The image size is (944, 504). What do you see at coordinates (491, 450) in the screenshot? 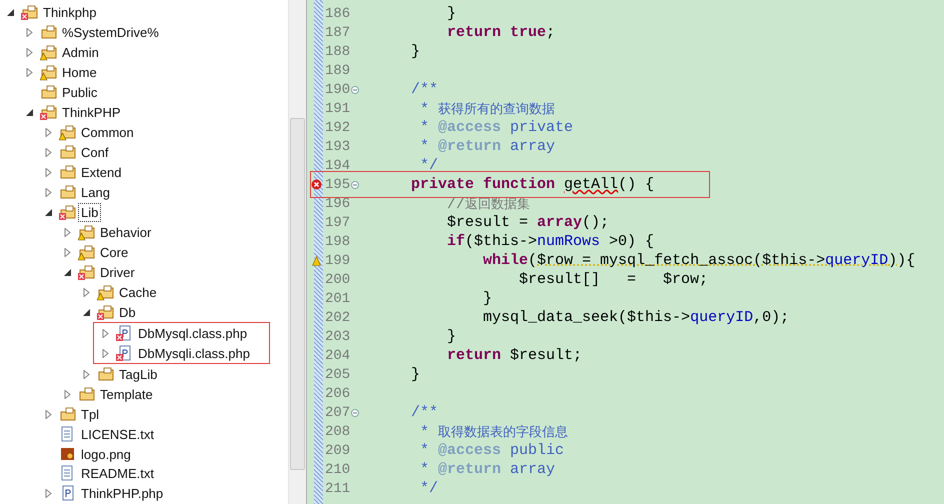
I see `code-line: * @access public` at bounding box center [491, 450].